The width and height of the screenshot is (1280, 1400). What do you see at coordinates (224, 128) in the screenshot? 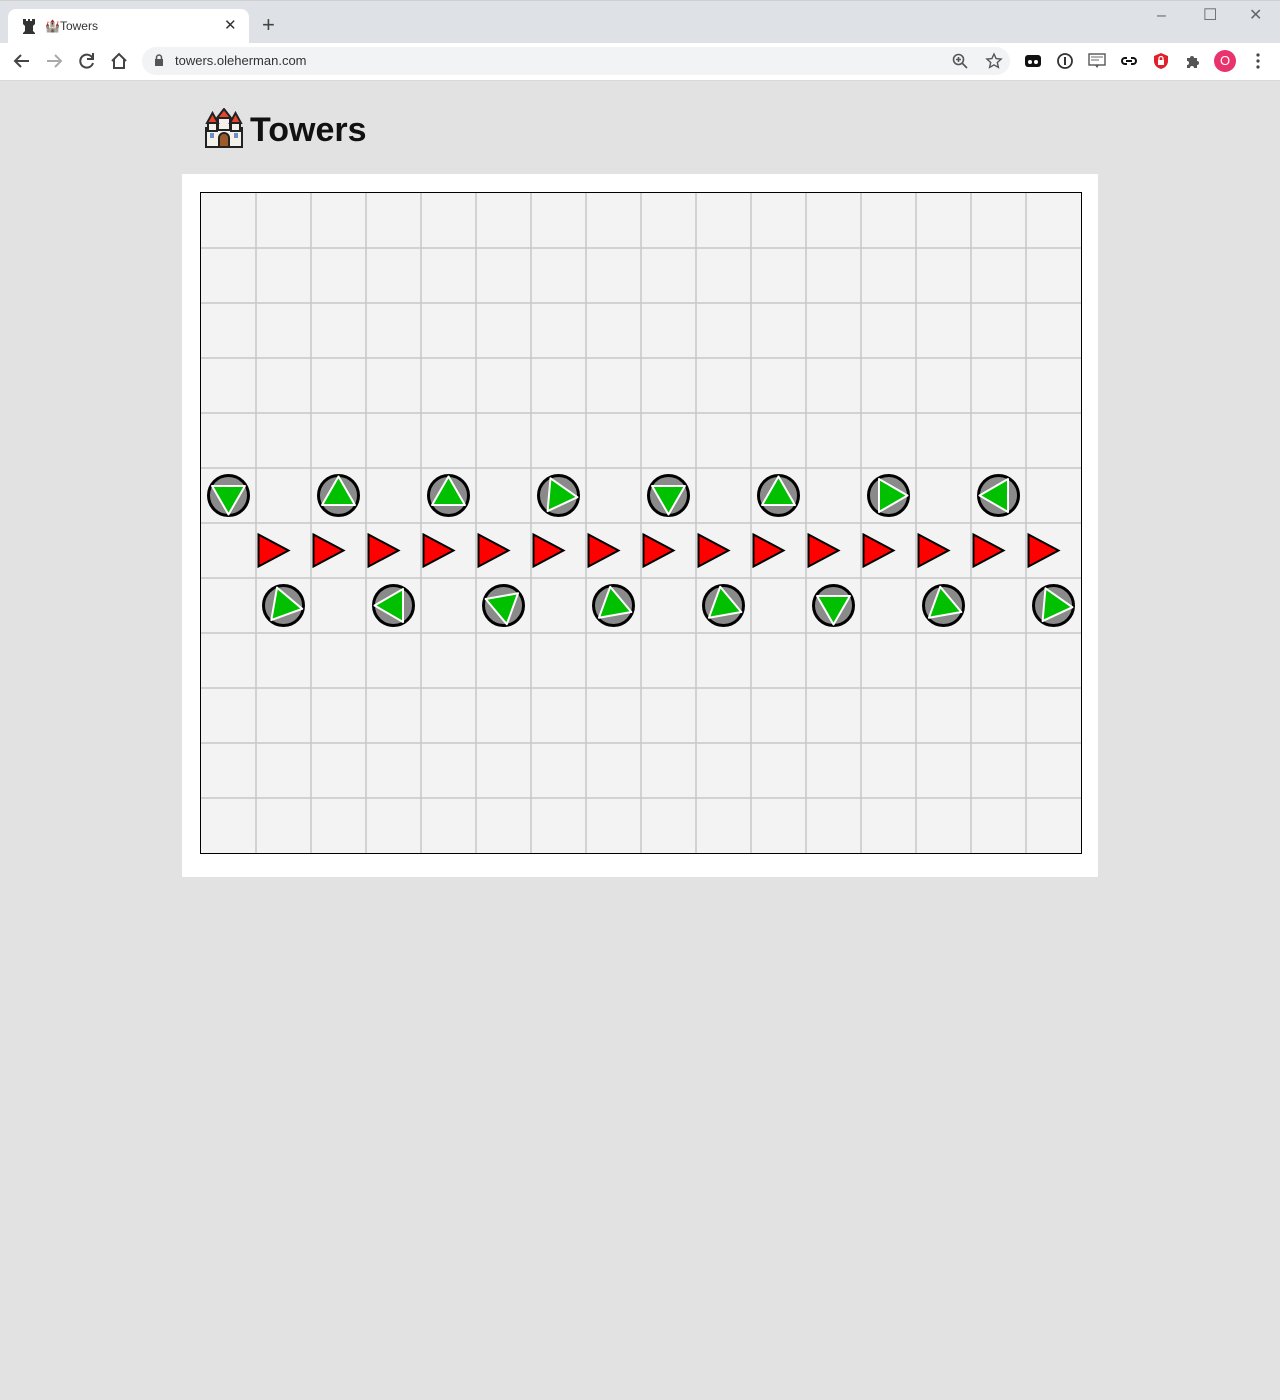
I see `castle-icon` at bounding box center [224, 128].